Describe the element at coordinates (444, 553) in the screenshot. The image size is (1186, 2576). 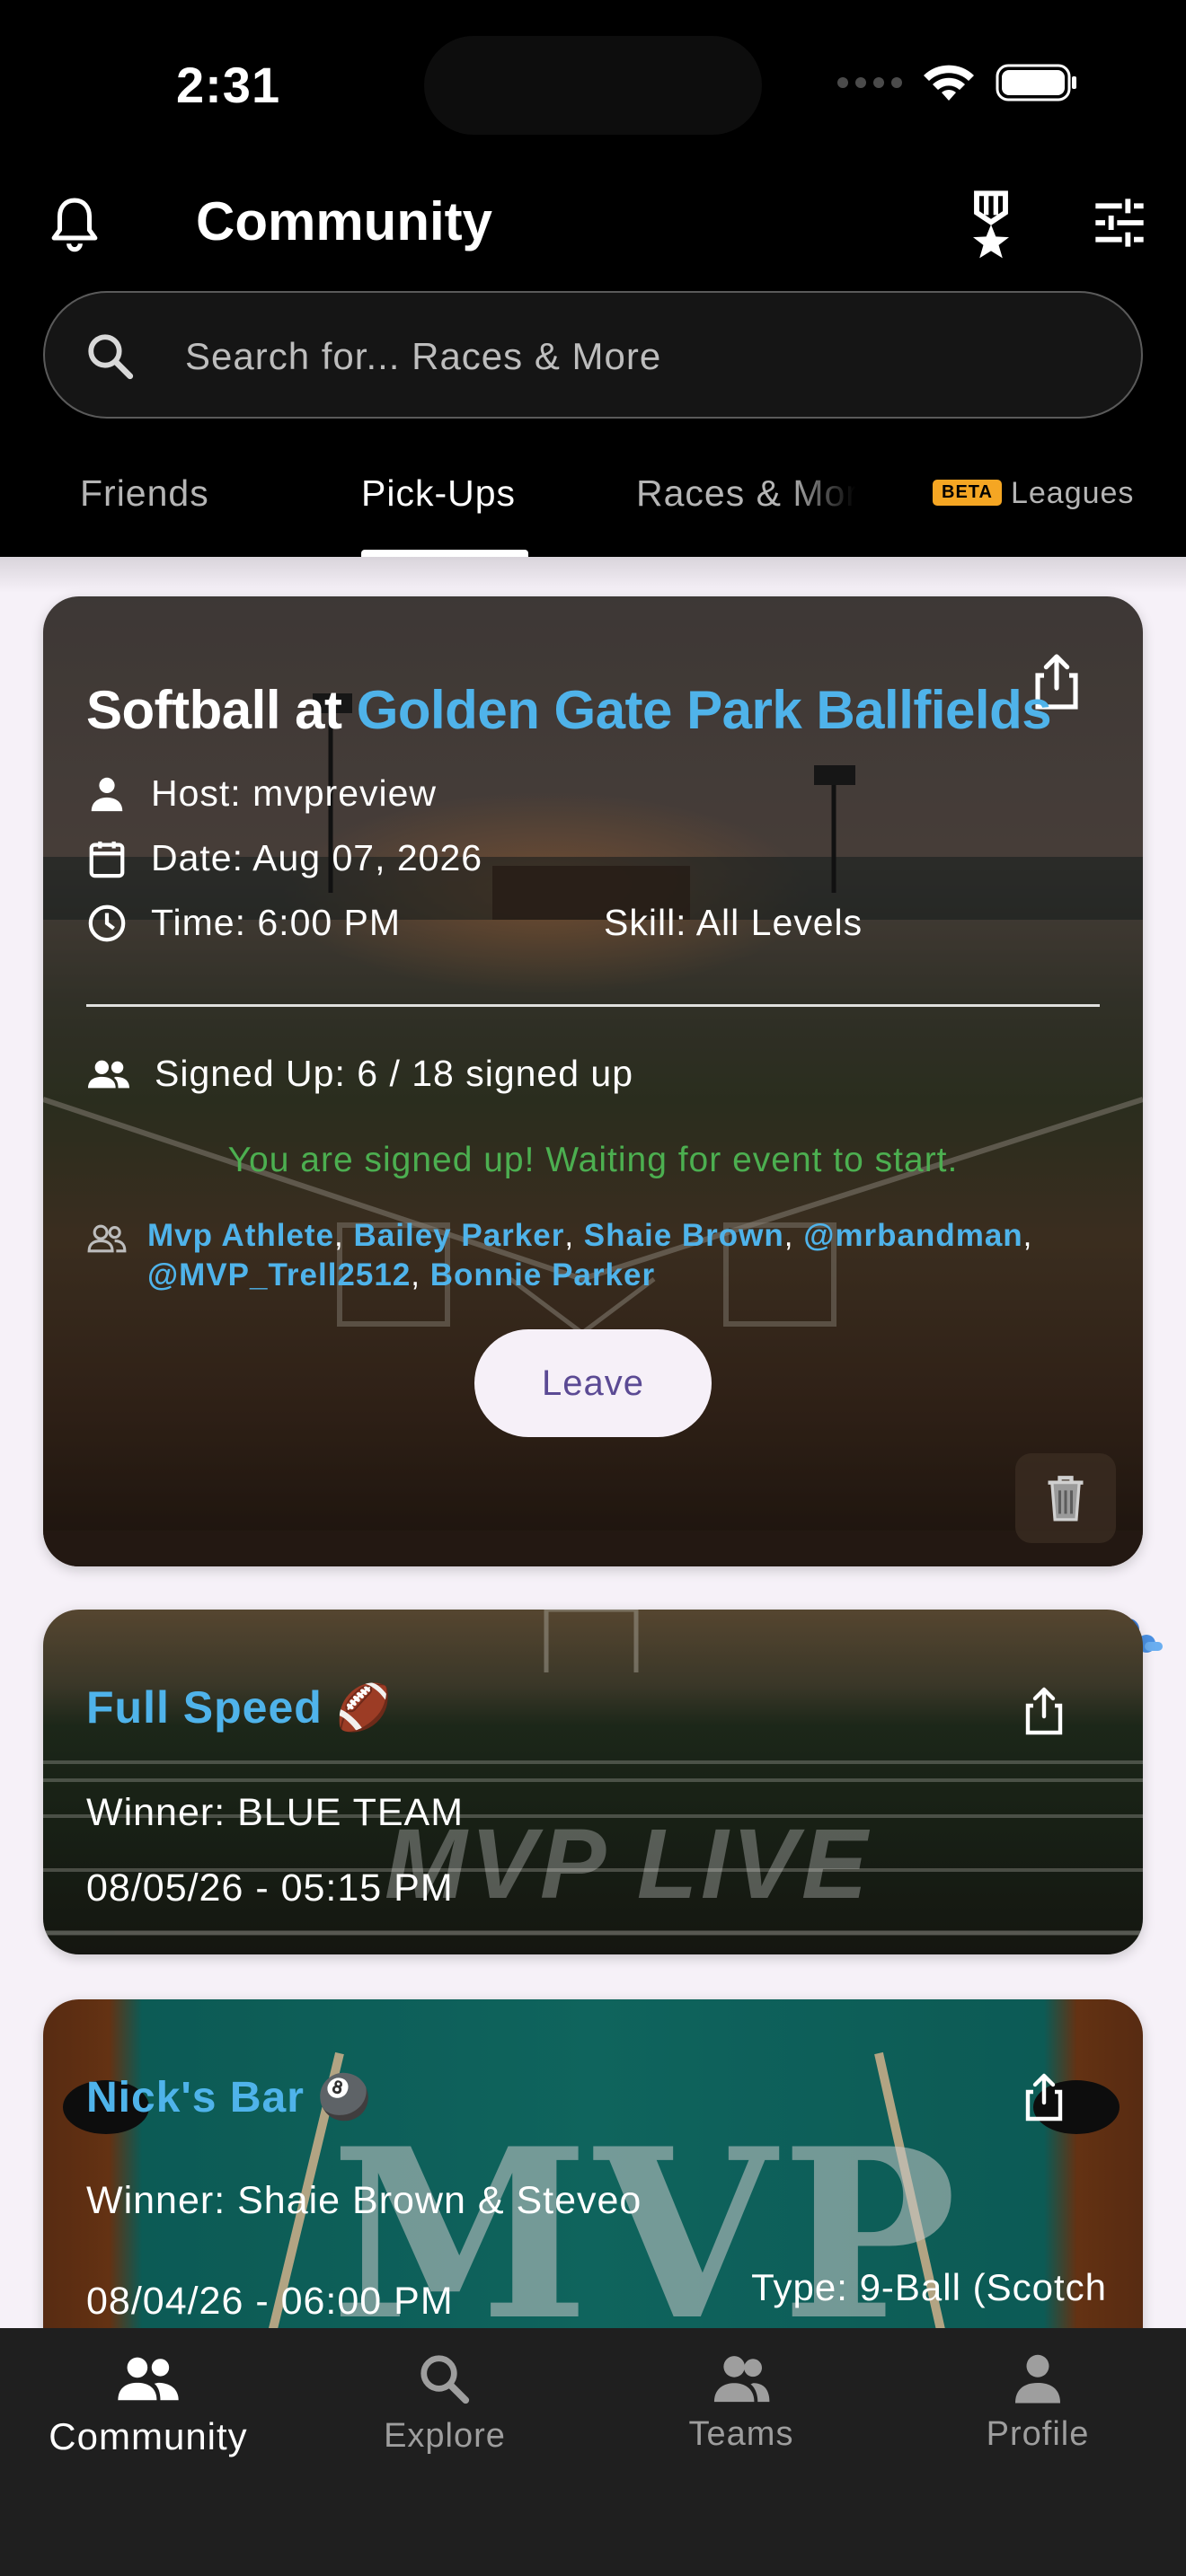
I see `active-tab-indicator` at that location.